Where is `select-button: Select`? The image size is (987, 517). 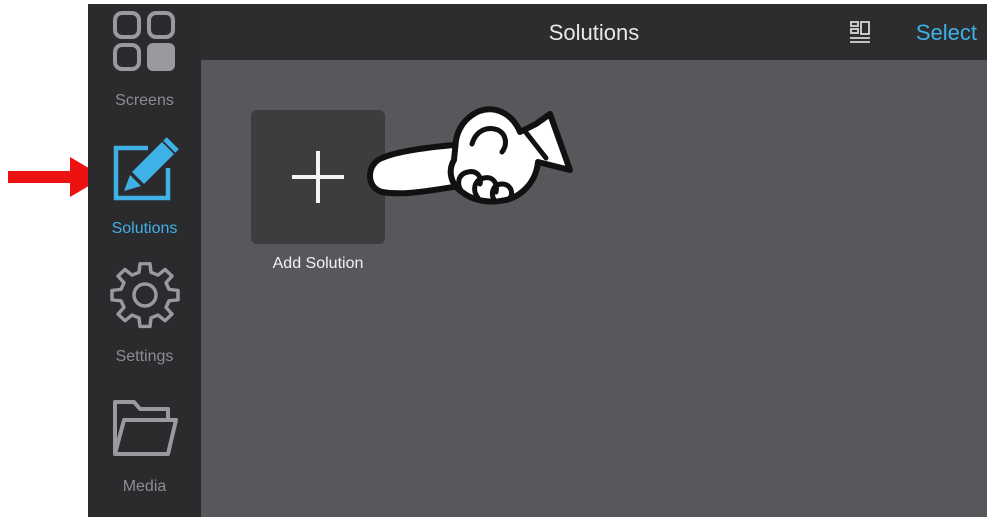
select-button: Select is located at coordinates (946, 32).